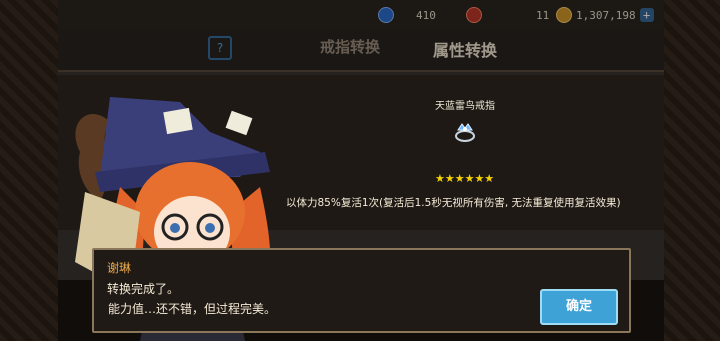  Describe the element at coordinates (465, 132) in the screenshot. I see `ring-icon` at that location.